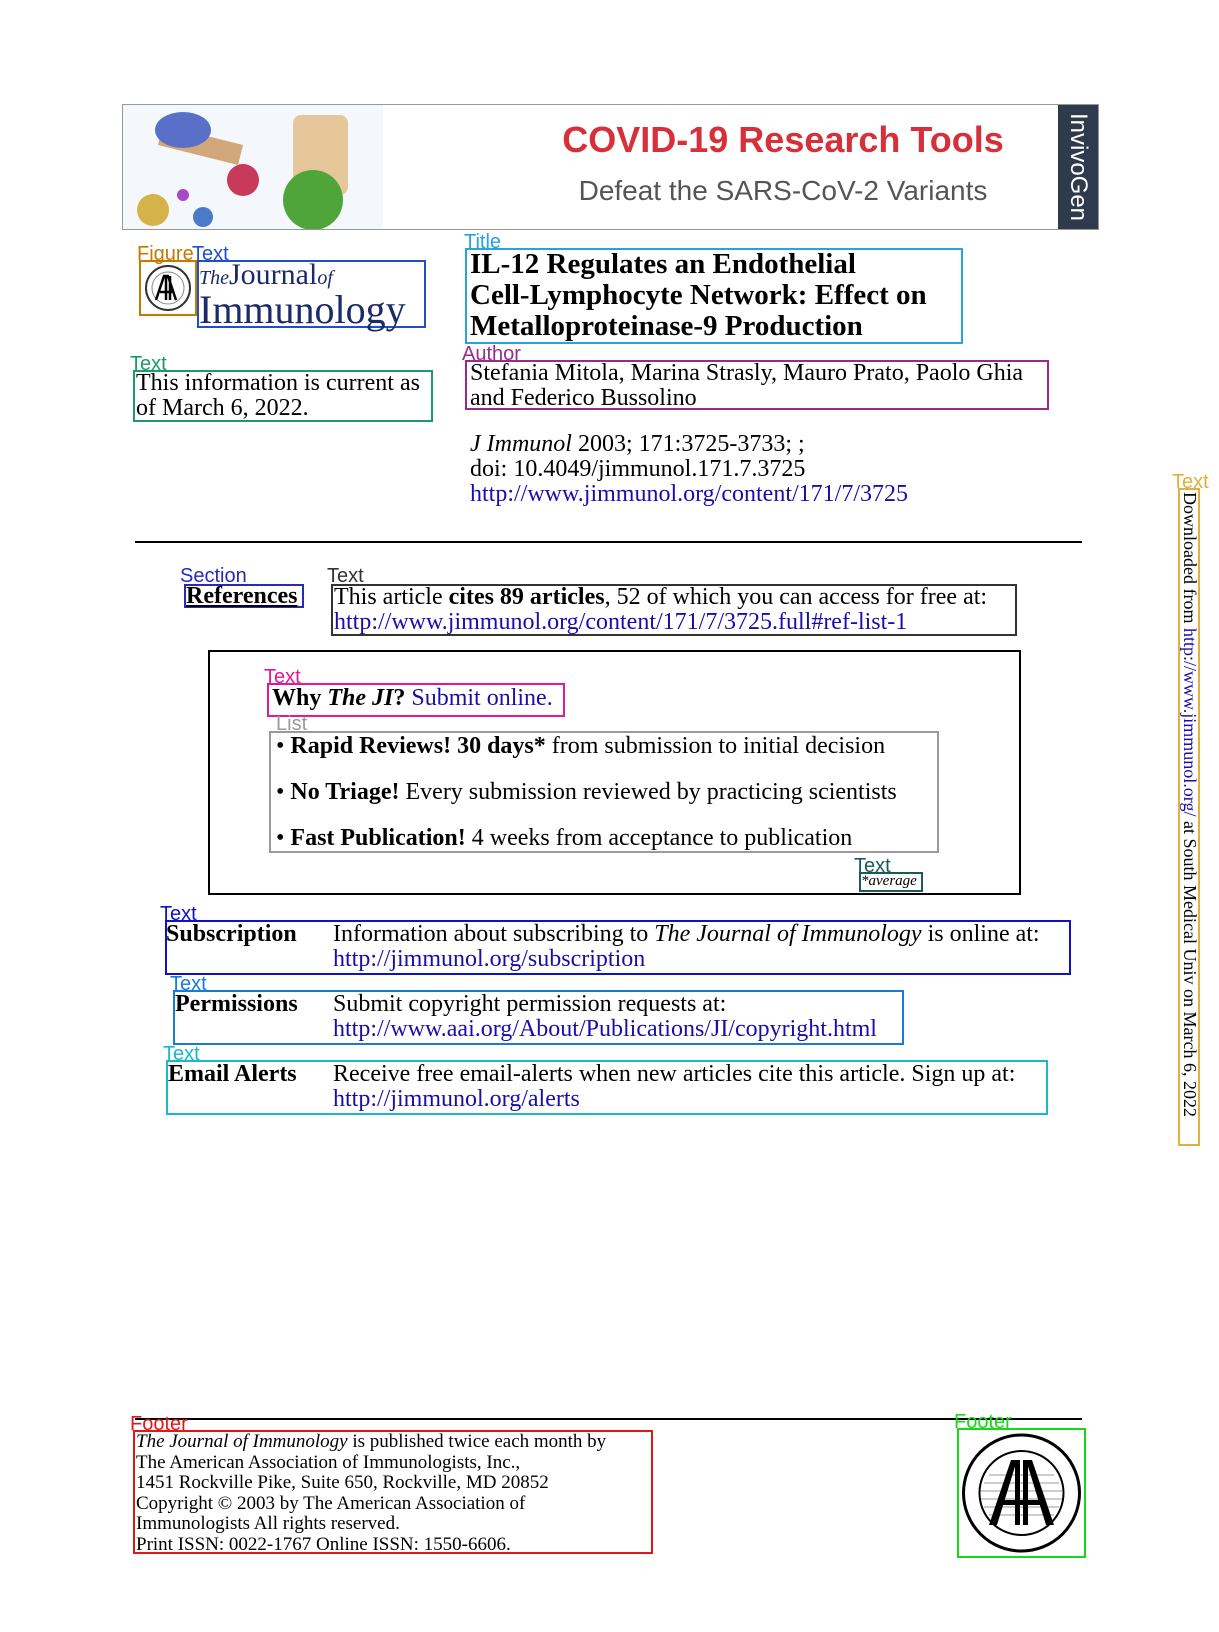 This screenshot has height=1632, width=1219. Describe the element at coordinates (378, 838) in the screenshot. I see `benefit-bold-2: Fast Publication!` at that location.